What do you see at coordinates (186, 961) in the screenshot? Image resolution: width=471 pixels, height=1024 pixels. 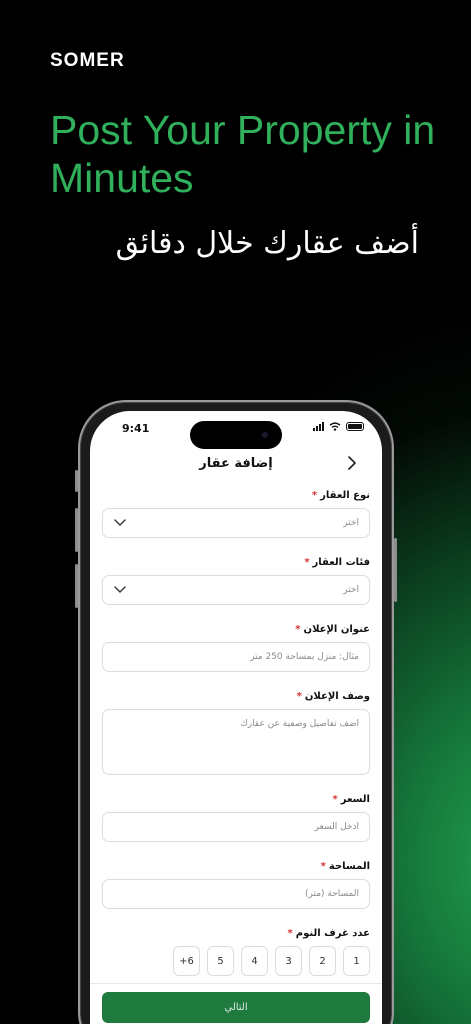 I see `bedrooms-option-6-plus: +6` at bounding box center [186, 961].